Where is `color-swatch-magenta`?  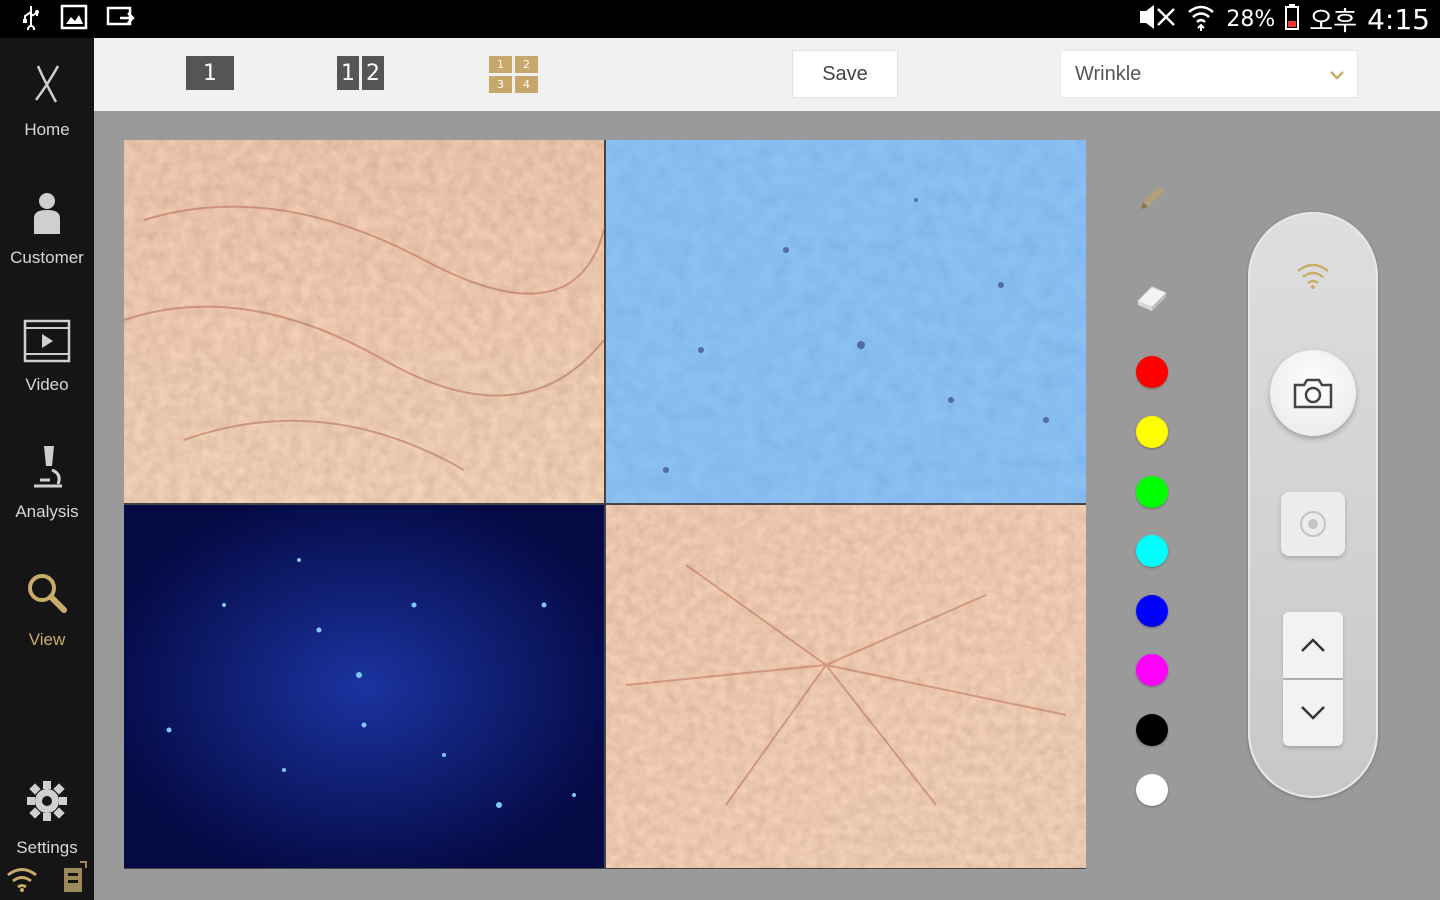
color-swatch-magenta is located at coordinates (1152, 670).